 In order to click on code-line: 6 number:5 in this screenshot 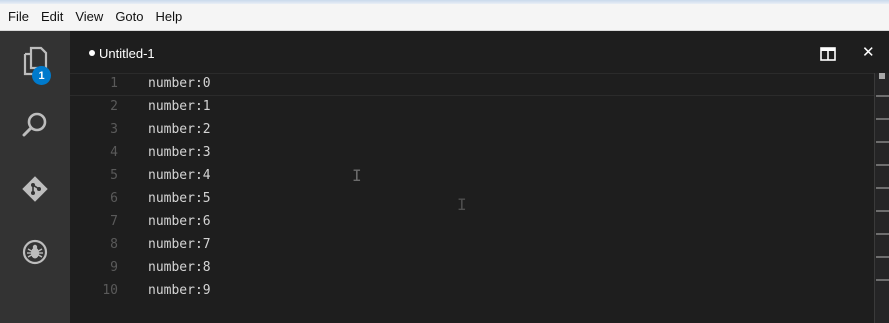, I will do `click(472, 199)`.